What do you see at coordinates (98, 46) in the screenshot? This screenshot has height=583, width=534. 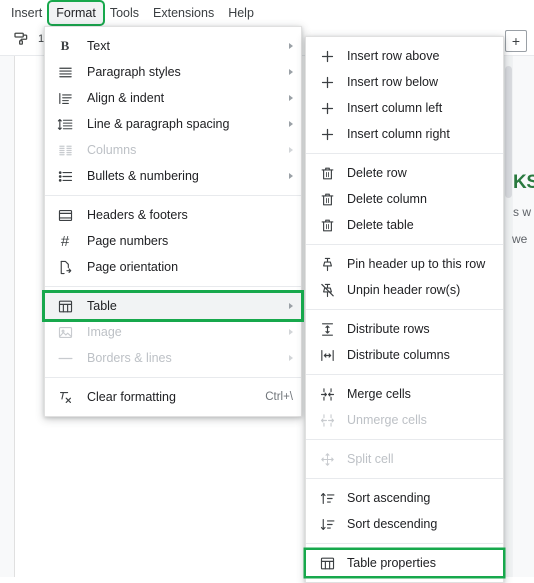 I see `menu-item-label: Text` at bounding box center [98, 46].